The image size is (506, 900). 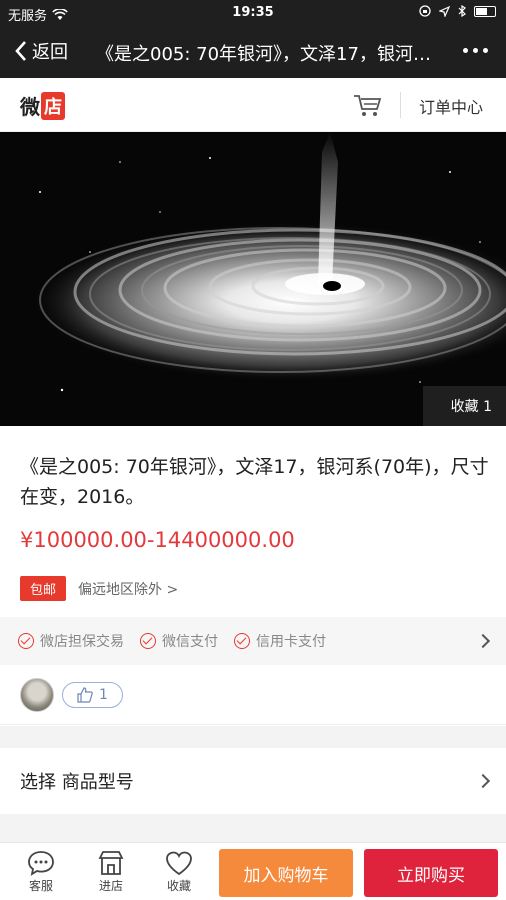 I want to click on customer-service-label: 客服, so click(x=40, y=886).